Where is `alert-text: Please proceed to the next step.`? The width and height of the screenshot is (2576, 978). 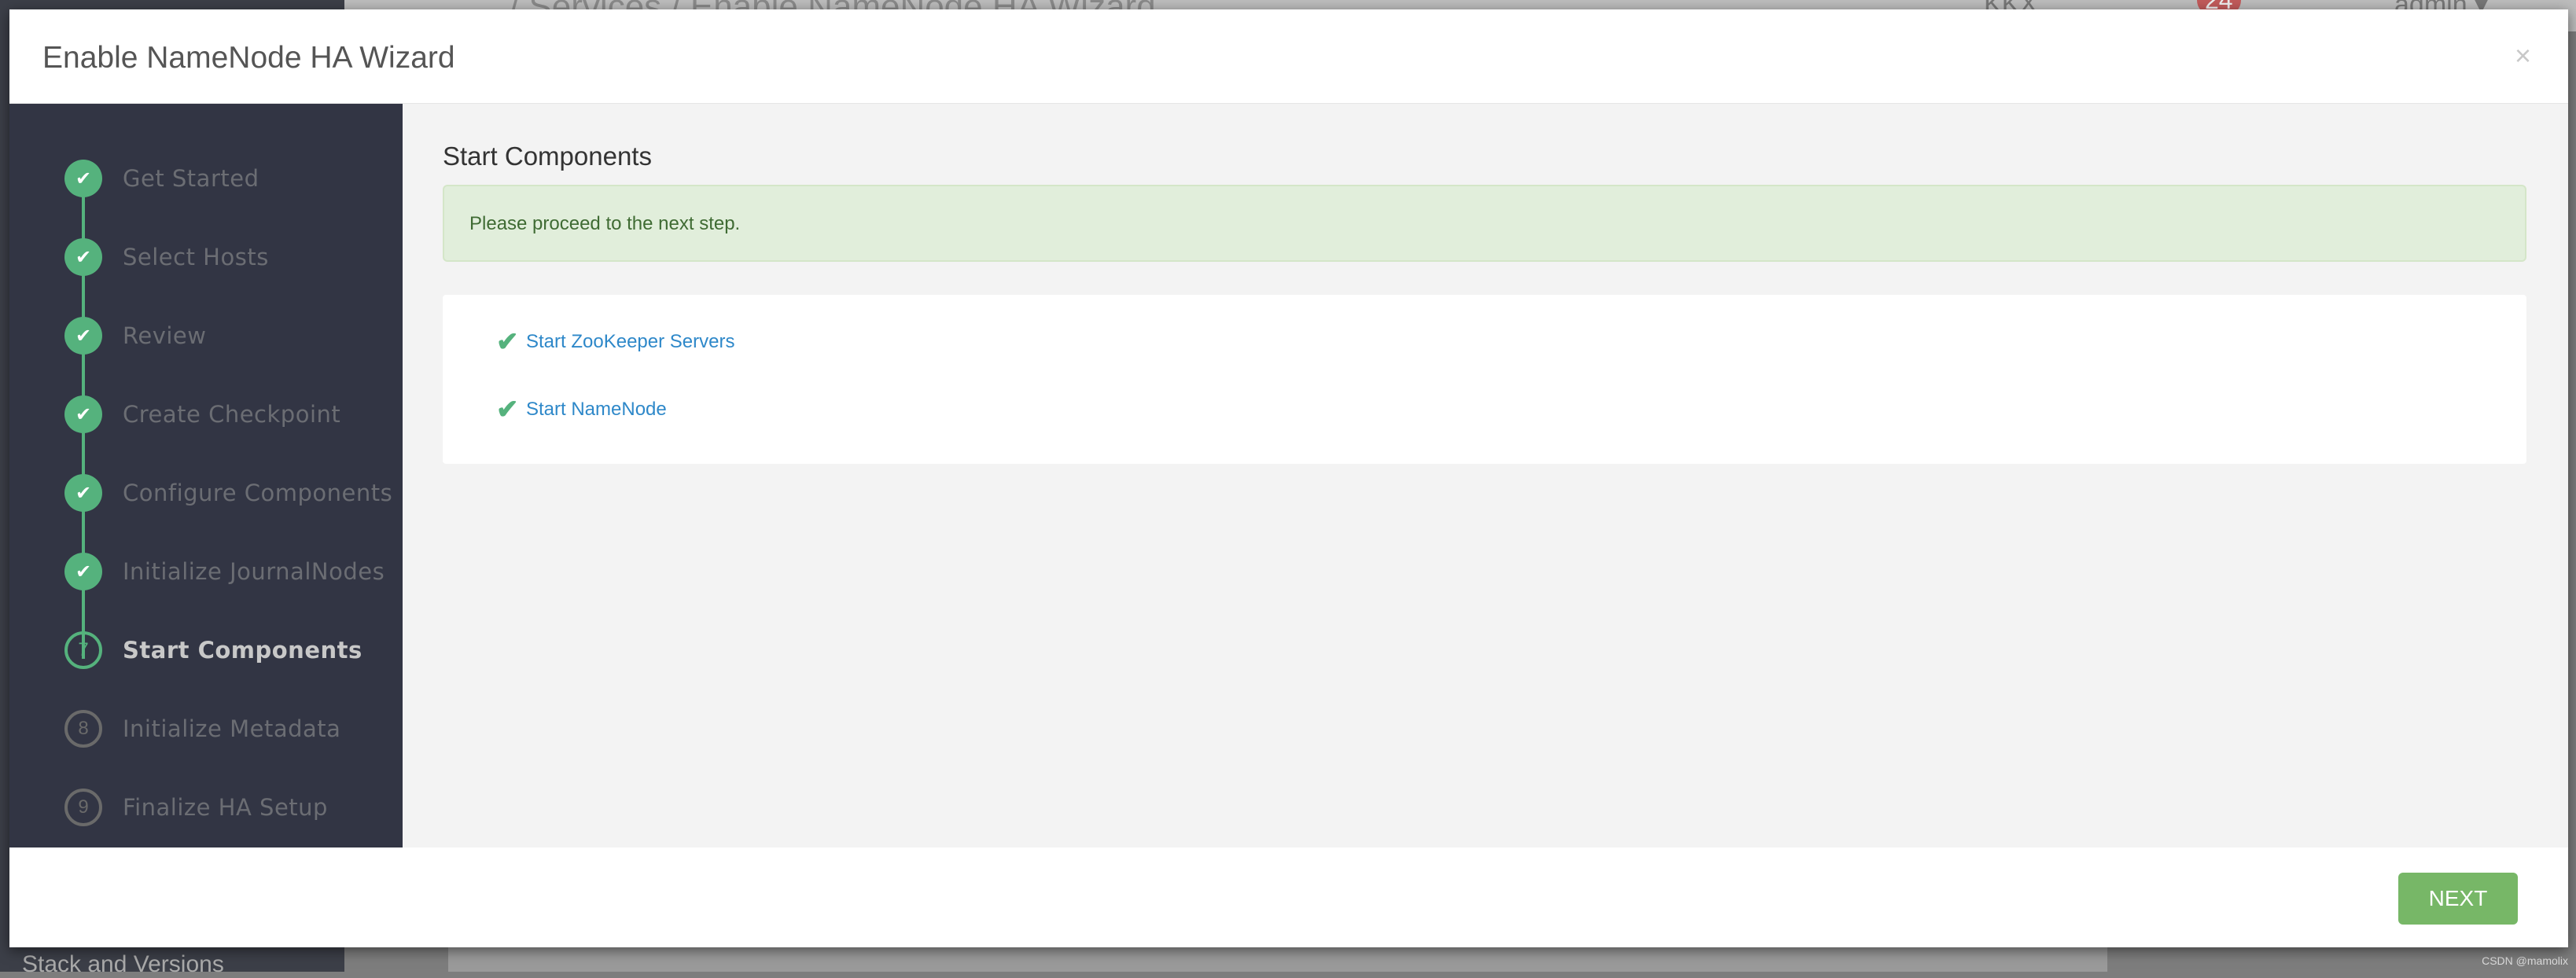
alert-text: Please proceed to the next step. is located at coordinates (605, 224).